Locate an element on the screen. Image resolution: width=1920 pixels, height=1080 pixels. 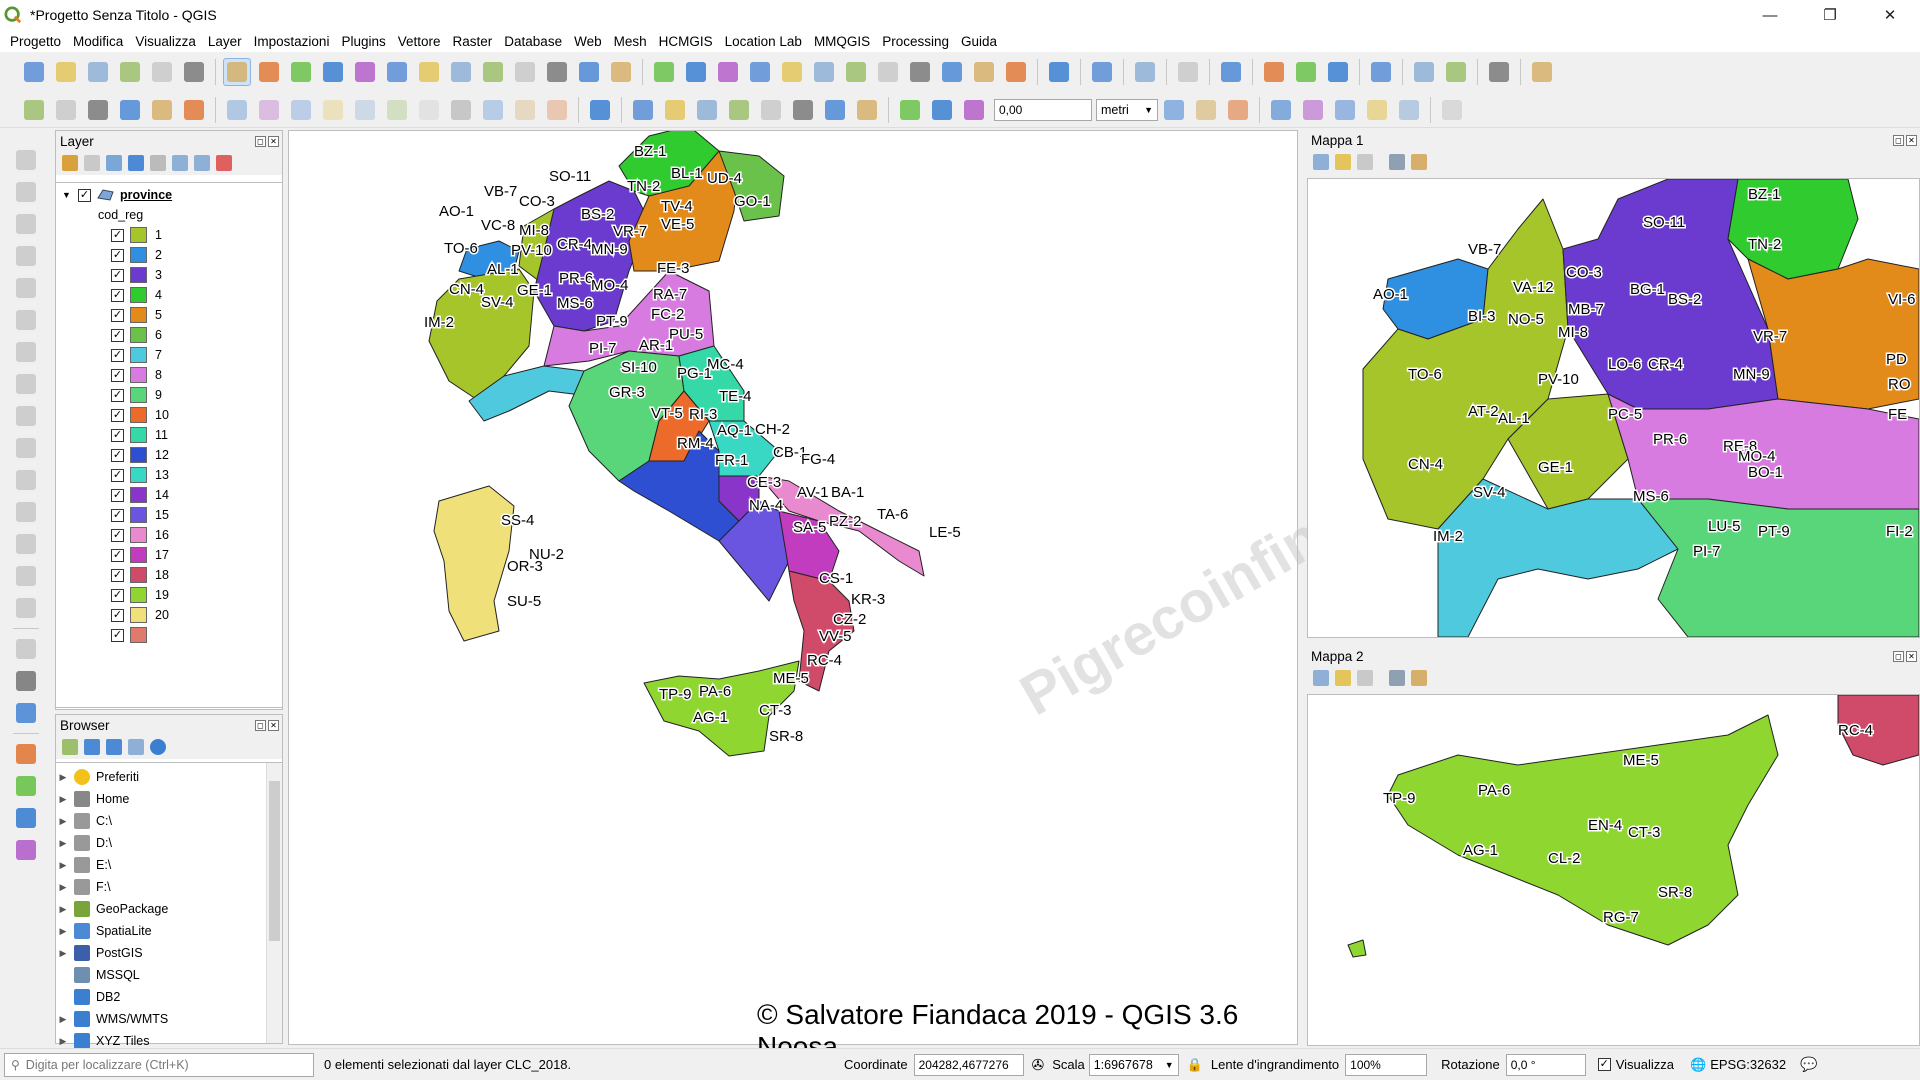
georef-button is located at coordinates (26, 681).